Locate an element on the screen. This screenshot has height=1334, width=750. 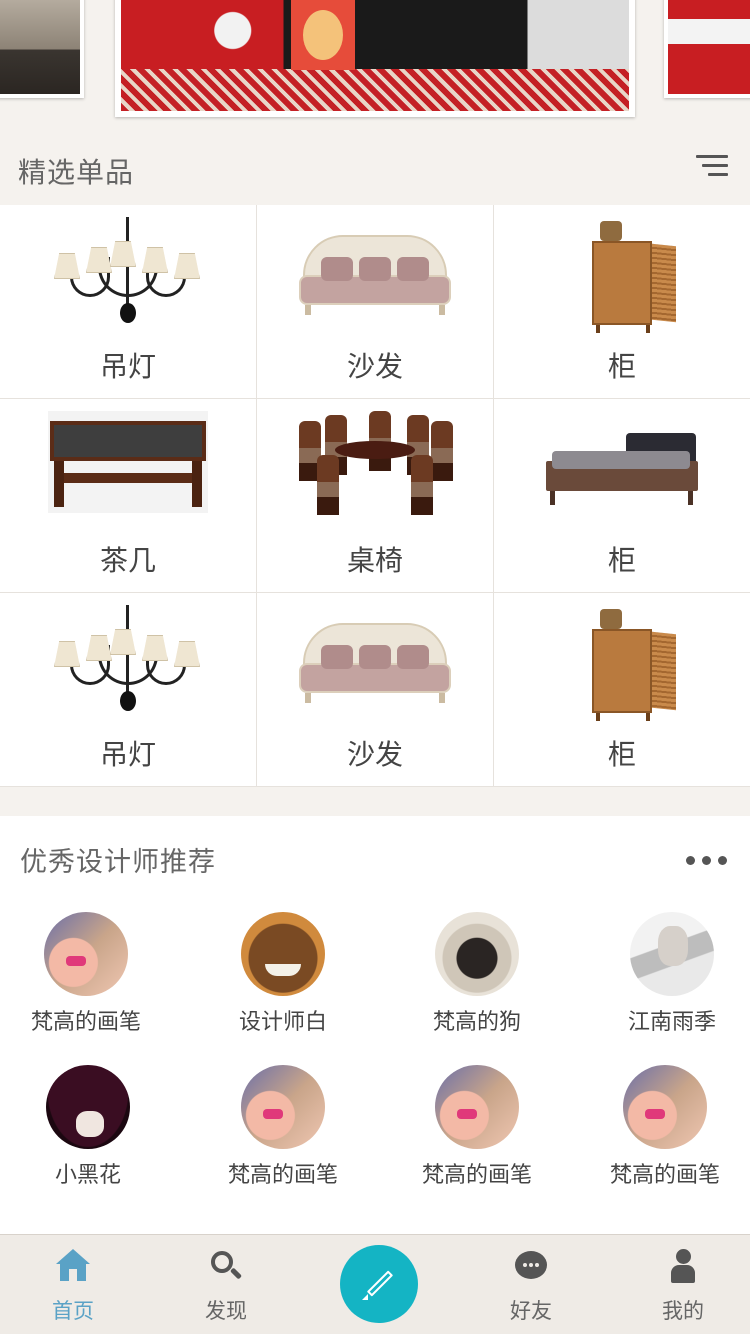
bottom-tab-bar: 首页 发现 好友 我的 is located at coordinates (375, 1284).